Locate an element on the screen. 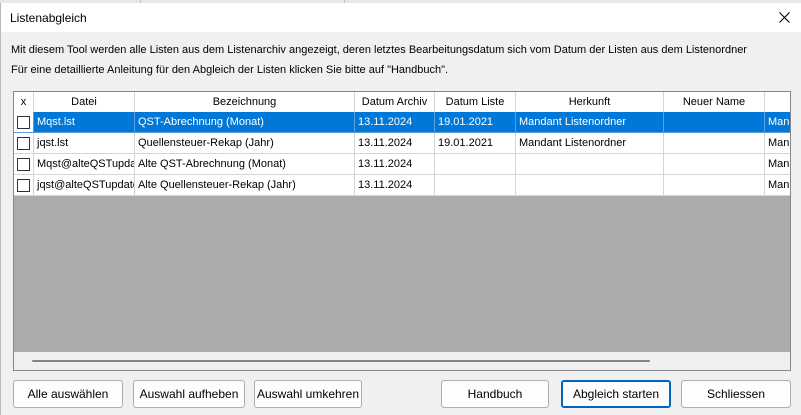  column-header-x: x is located at coordinates (24, 102).